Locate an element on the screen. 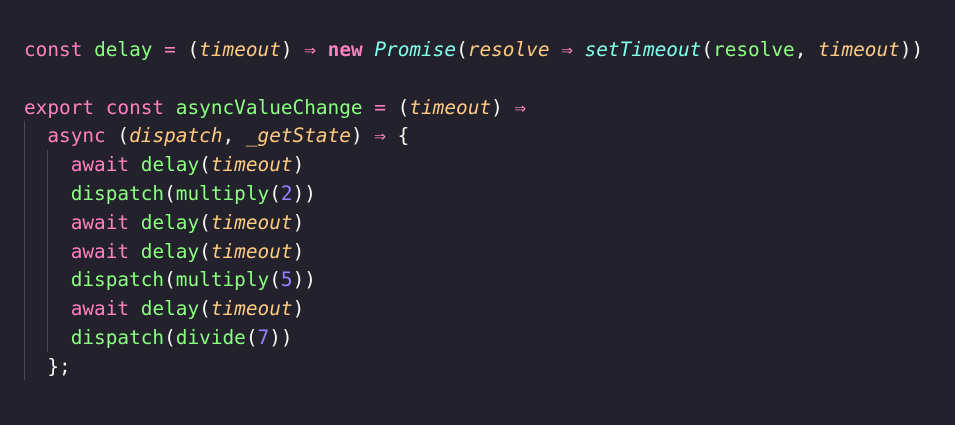 The image size is (955, 425). code-token: 2 is located at coordinates (286, 193).